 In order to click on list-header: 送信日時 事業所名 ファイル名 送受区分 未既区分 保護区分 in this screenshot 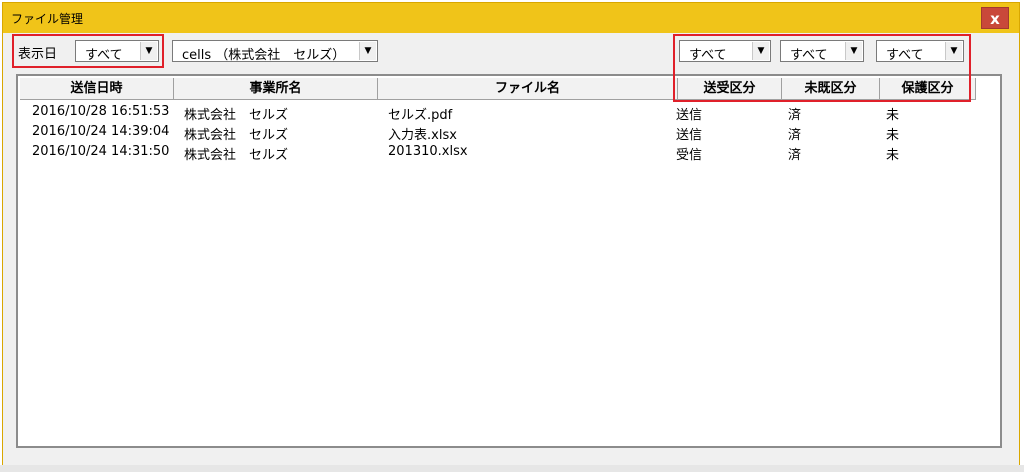, I will do `click(509, 89)`.